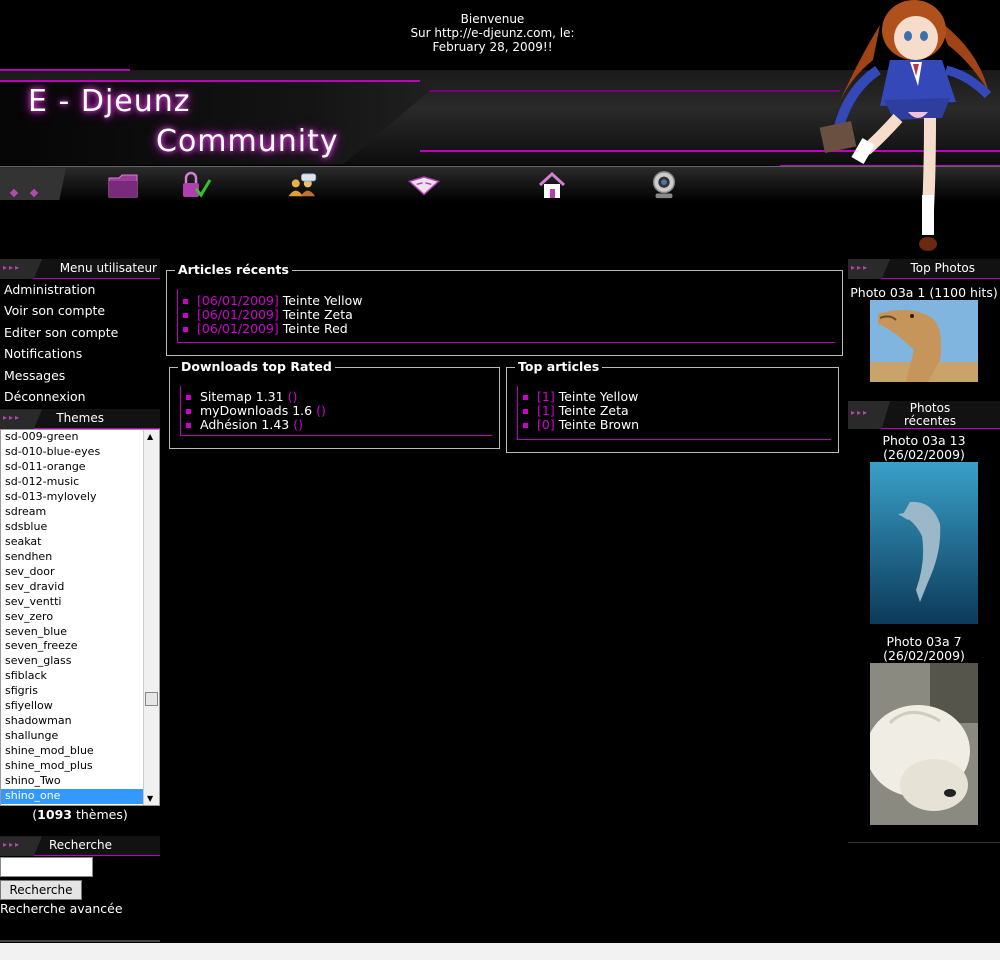  I want to click on list-item: Sitemap 1.31 (), so click(336, 397).